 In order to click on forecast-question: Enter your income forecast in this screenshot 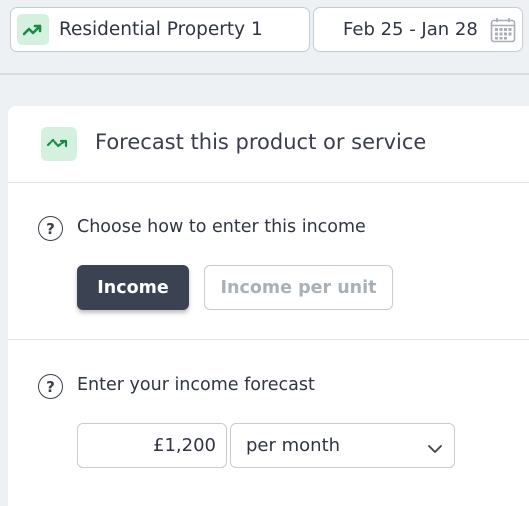, I will do `click(196, 385)`.